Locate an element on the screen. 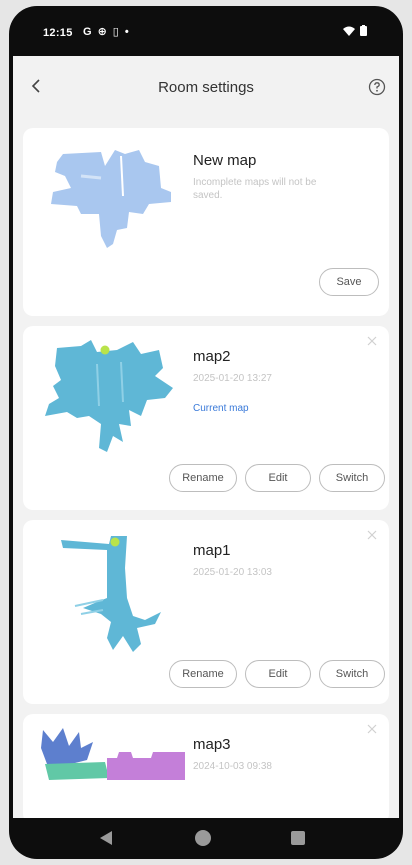 This screenshot has width=412, height=865. app-bar: Room settings is located at coordinates (206, 87).